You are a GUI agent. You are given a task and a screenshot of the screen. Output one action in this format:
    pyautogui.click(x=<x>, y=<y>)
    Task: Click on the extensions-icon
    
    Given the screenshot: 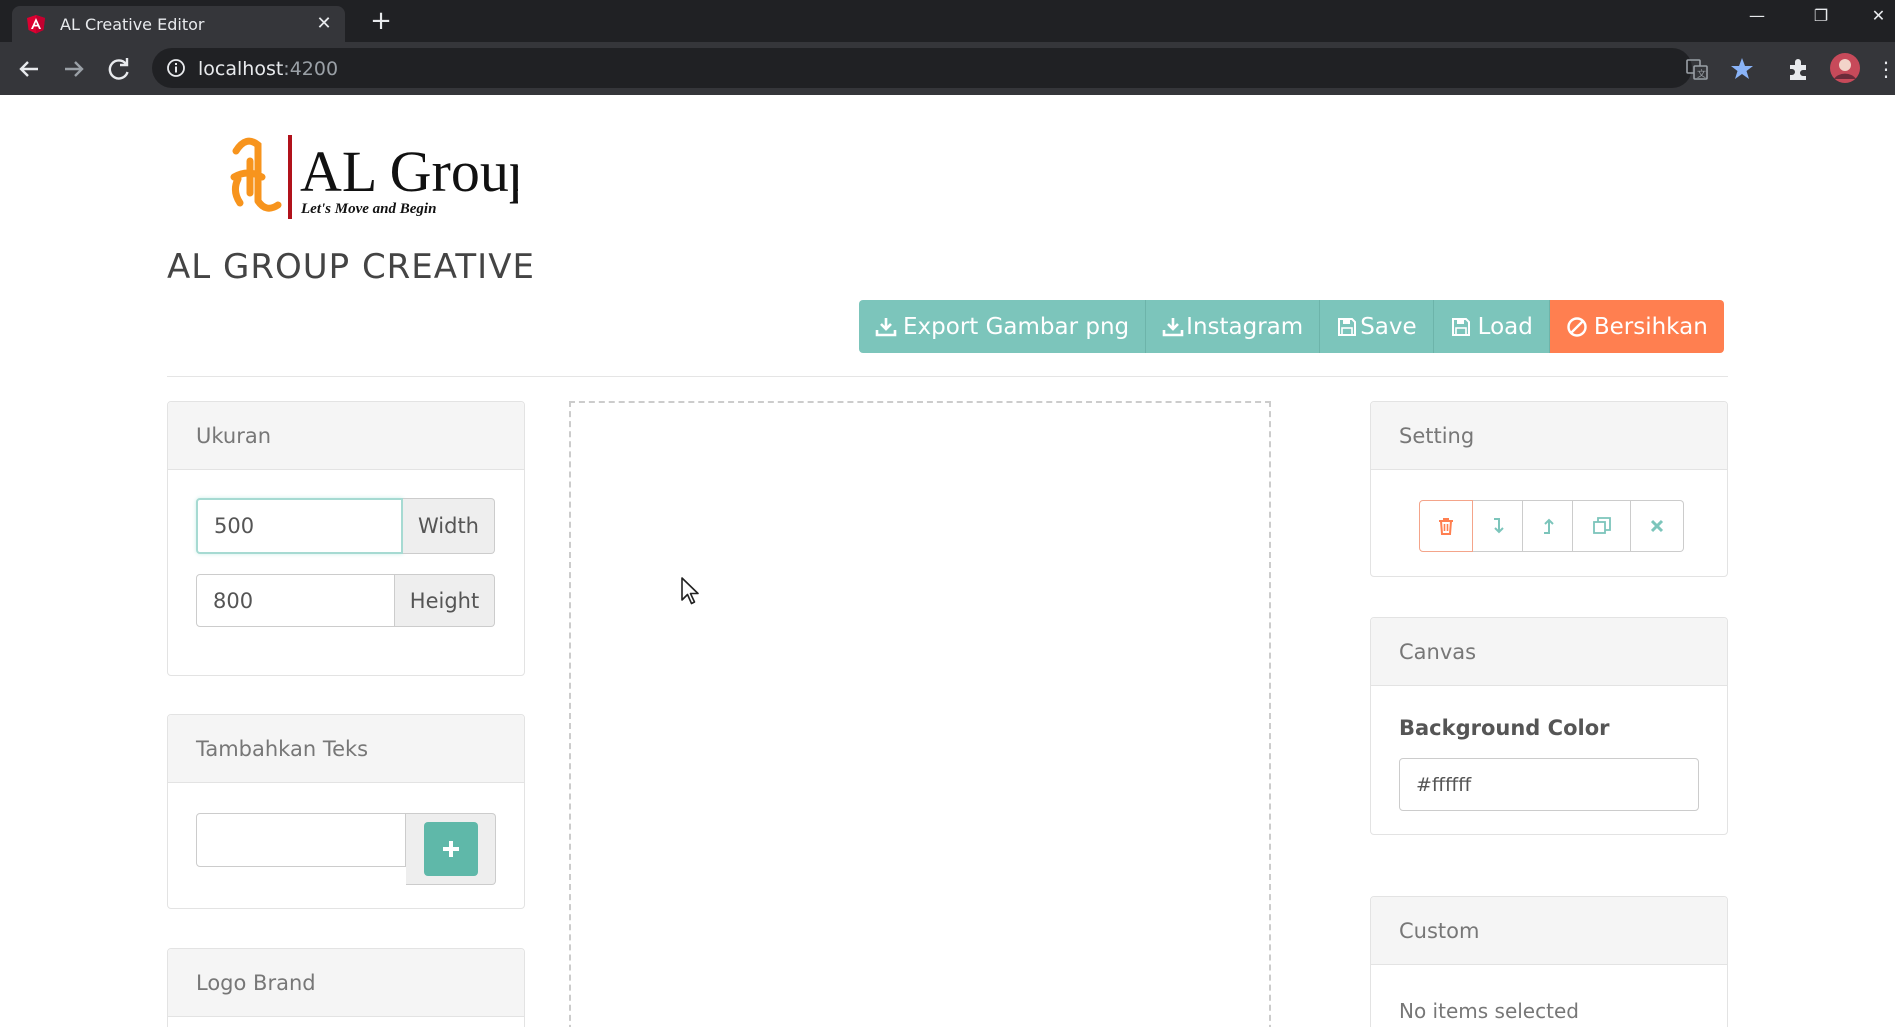 What is the action you would take?
    pyautogui.click(x=1798, y=69)
    